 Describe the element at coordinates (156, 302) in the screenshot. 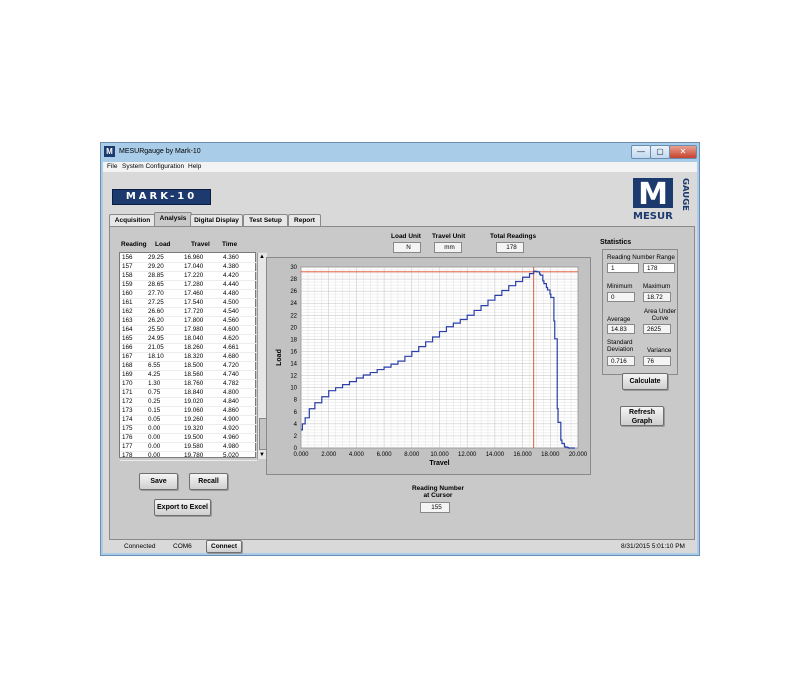

I see `cell-load: 27.25` at that location.